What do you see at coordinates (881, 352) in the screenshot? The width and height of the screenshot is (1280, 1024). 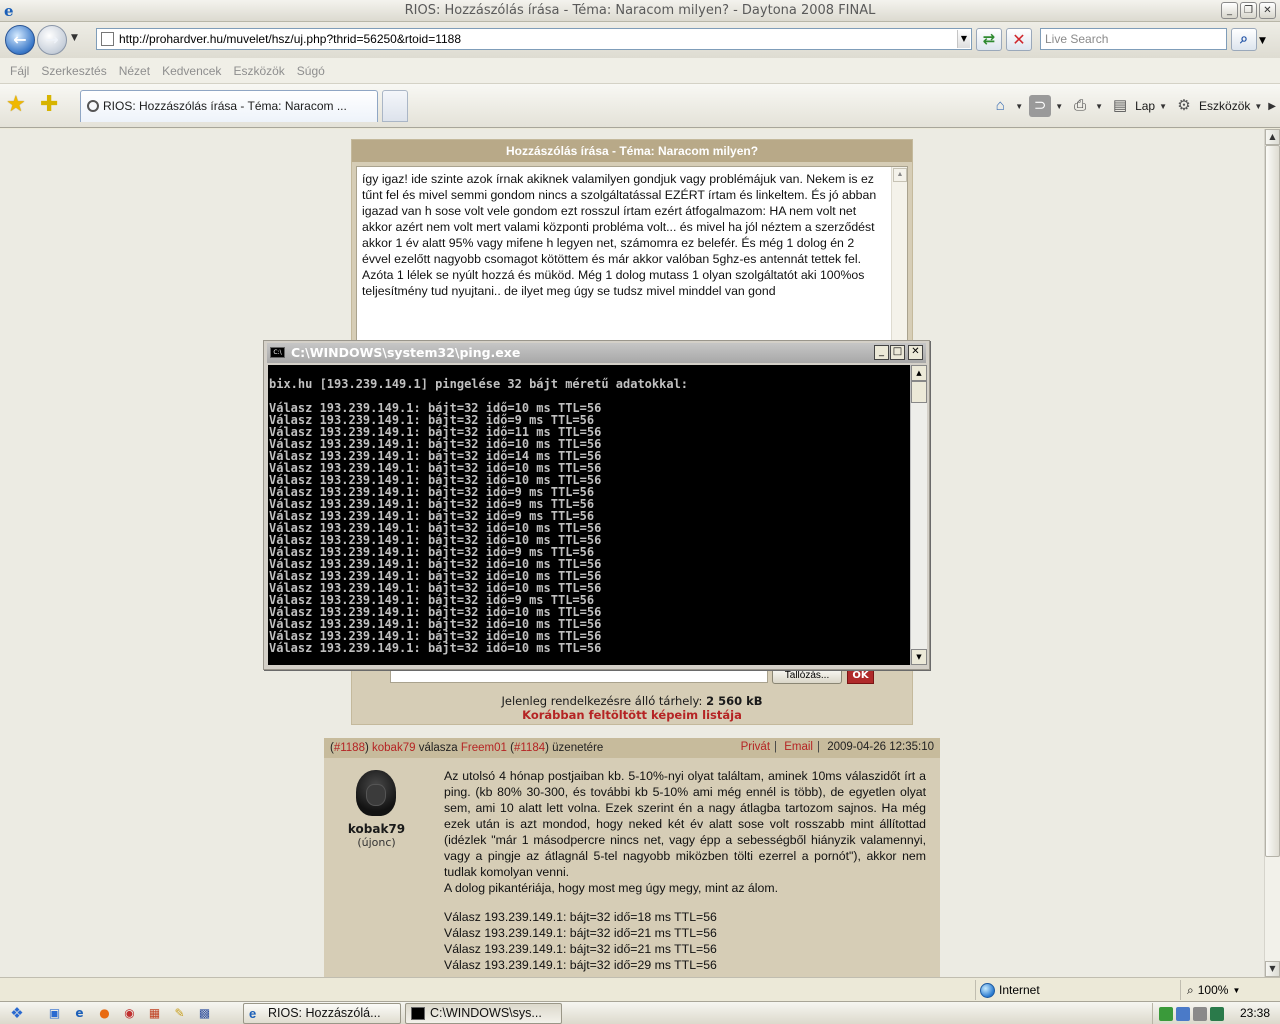 I see `console-minimize-button: _` at bounding box center [881, 352].